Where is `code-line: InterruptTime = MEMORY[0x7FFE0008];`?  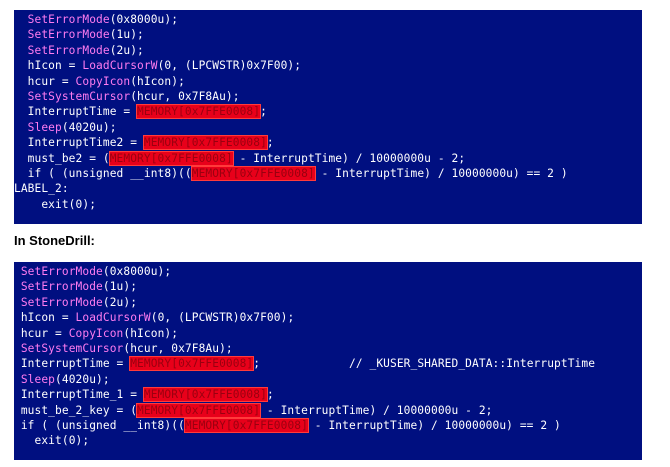 code-line: InterruptTime = MEMORY[0x7FFE0008]; is located at coordinates (328, 112).